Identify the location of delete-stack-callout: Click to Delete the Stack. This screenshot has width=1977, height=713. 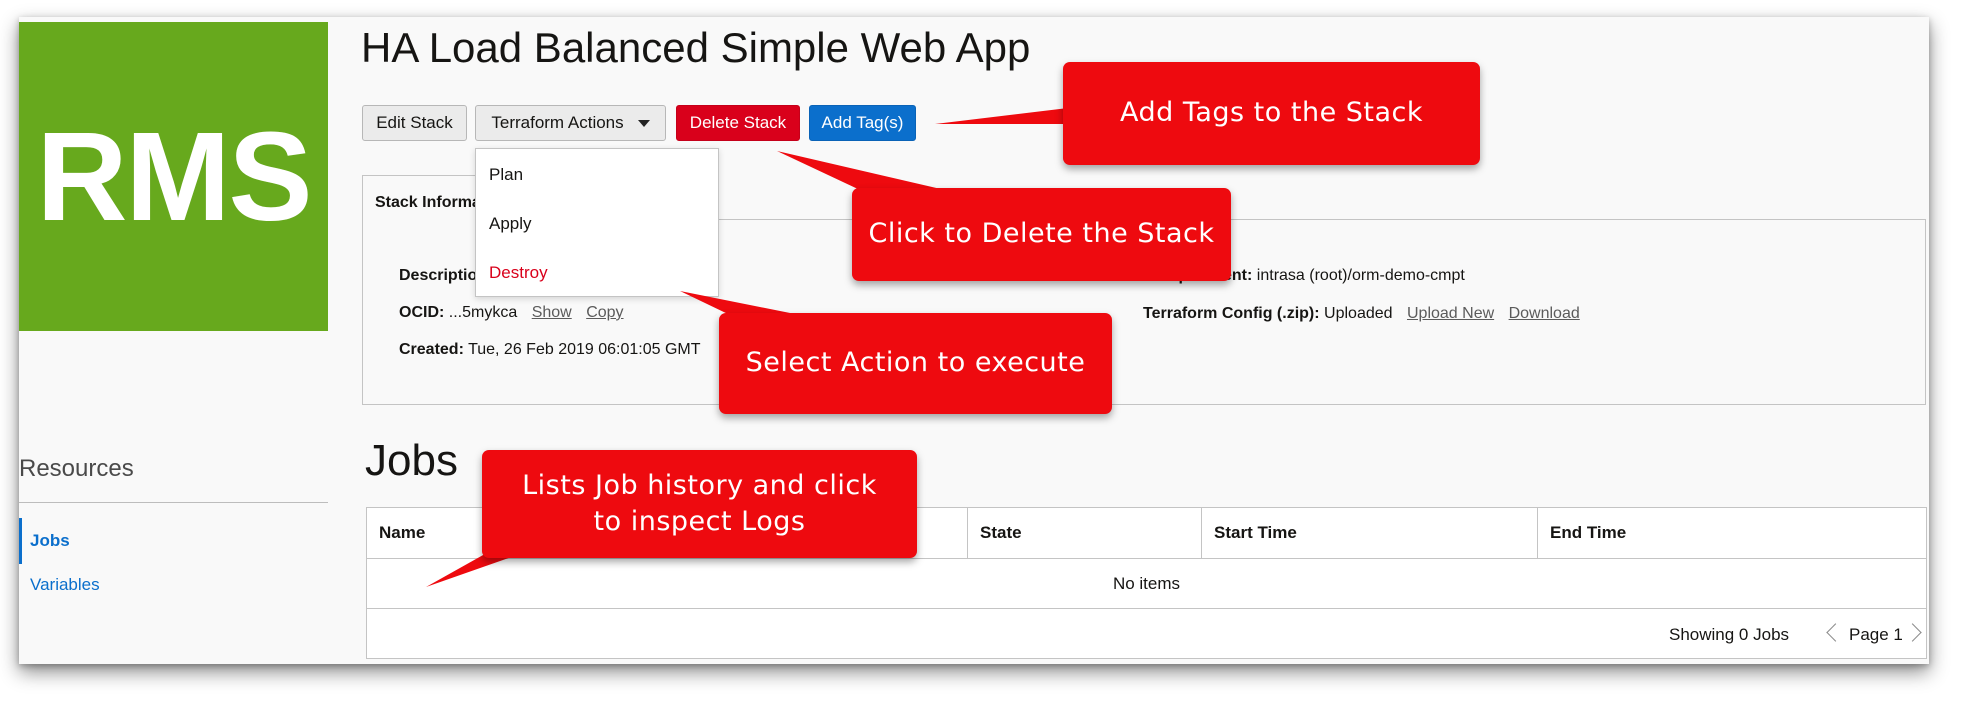
(1041, 234).